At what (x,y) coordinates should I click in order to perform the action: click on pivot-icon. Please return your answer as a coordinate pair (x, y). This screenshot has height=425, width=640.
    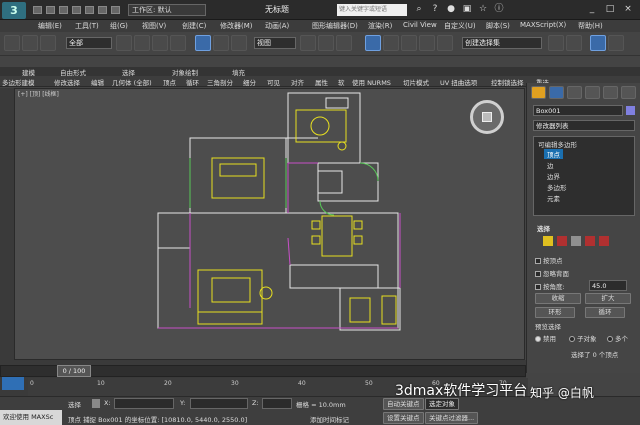
    Looking at the image, I should click on (308, 43).